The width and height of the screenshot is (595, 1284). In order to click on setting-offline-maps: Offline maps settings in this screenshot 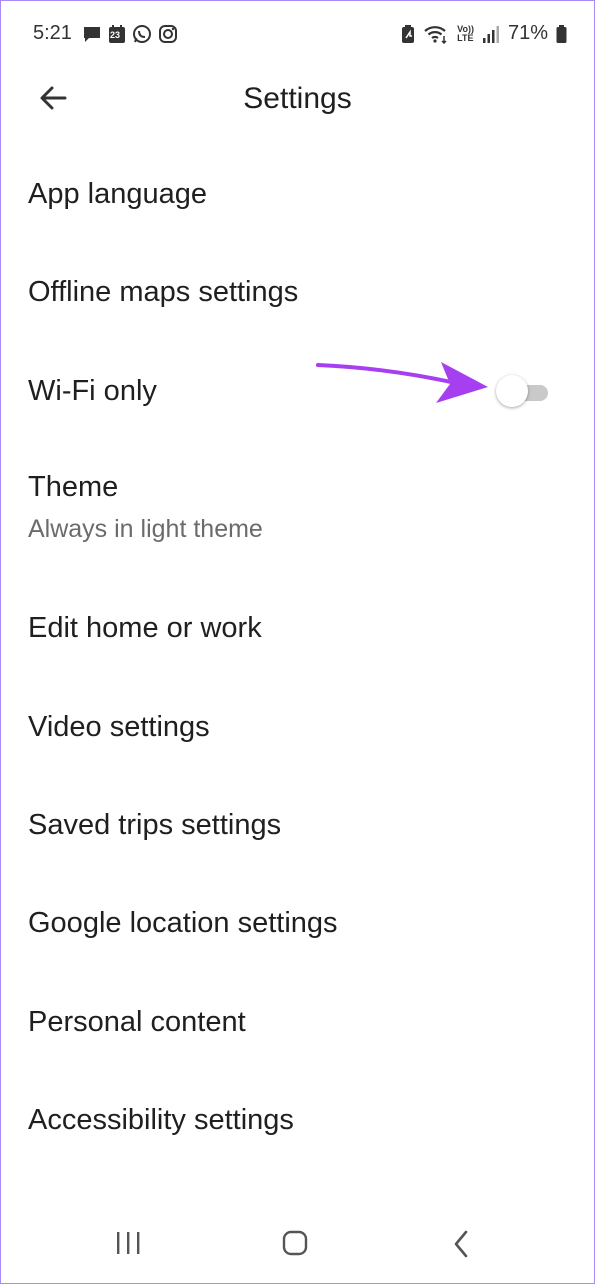, I will do `click(297, 293)`.